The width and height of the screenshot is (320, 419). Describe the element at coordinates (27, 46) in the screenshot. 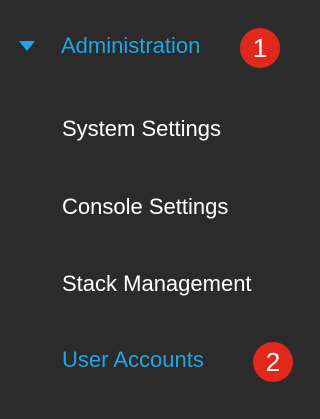

I see `caret-down-icon` at that location.